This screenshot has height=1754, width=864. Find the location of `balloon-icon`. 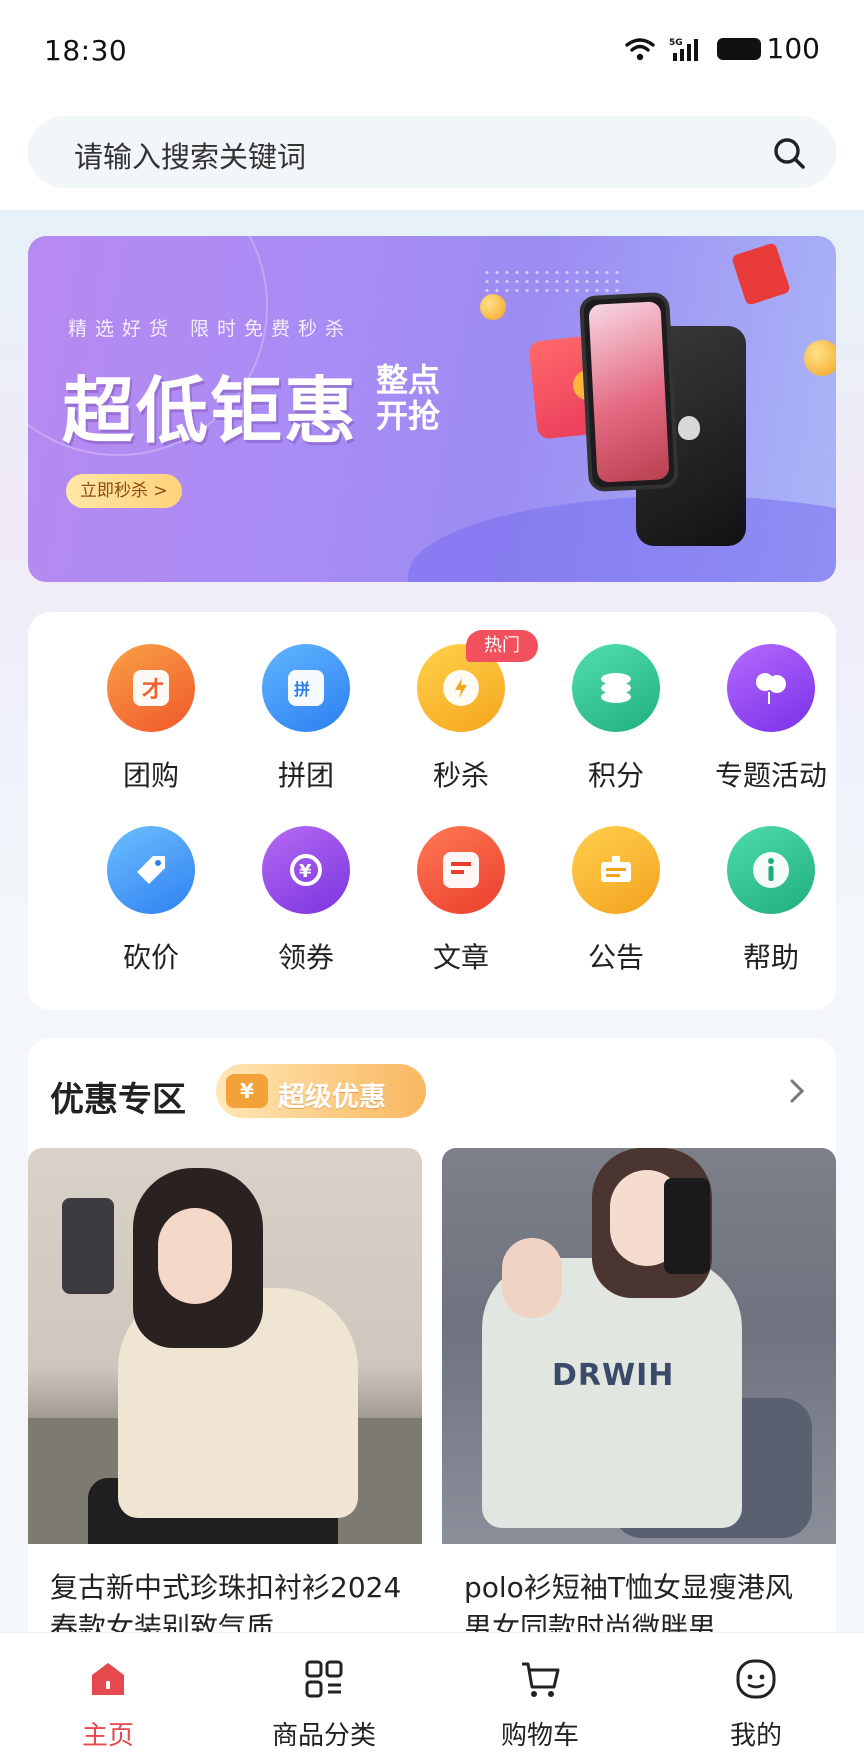

balloon-icon is located at coordinates (771, 688).